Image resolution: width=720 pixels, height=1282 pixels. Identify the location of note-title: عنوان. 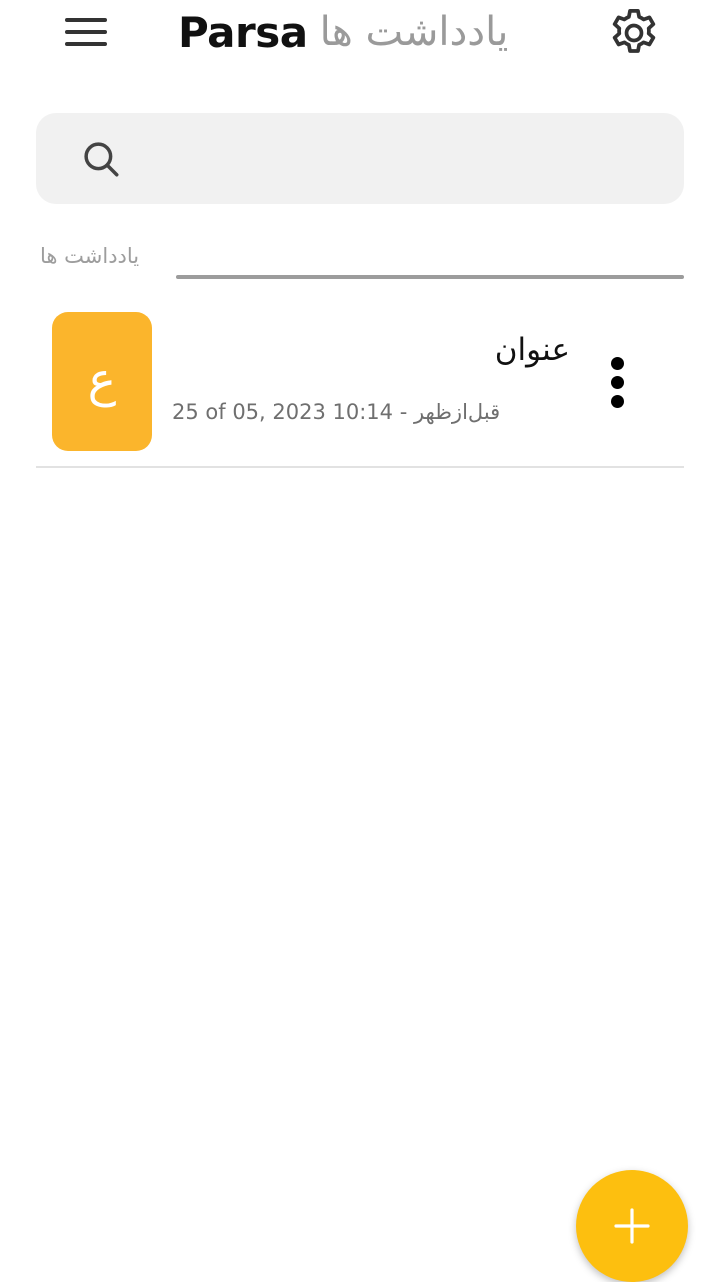
(532, 350).